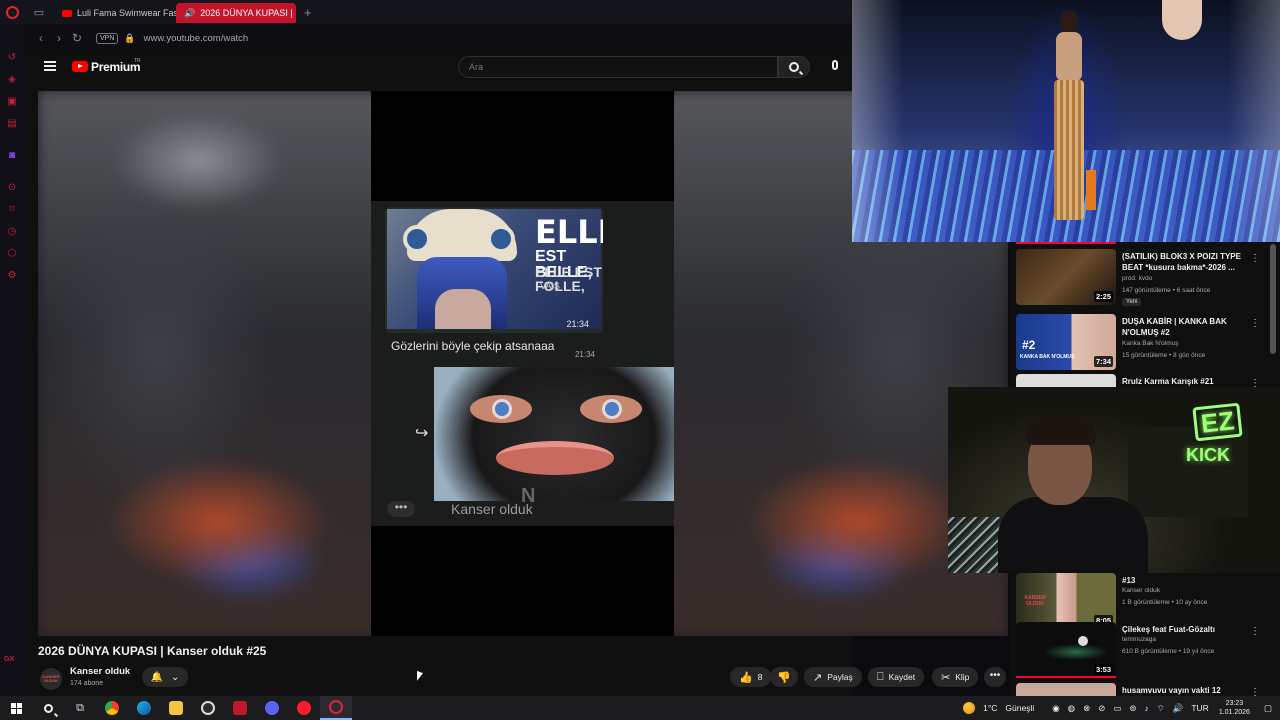 This screenshot has height=720, width=1280. What do you see at coordinates (1234, 708) in the screenshot?
I see `clock: 23:23 1.01.2026` at bounding box center [1234, 708].